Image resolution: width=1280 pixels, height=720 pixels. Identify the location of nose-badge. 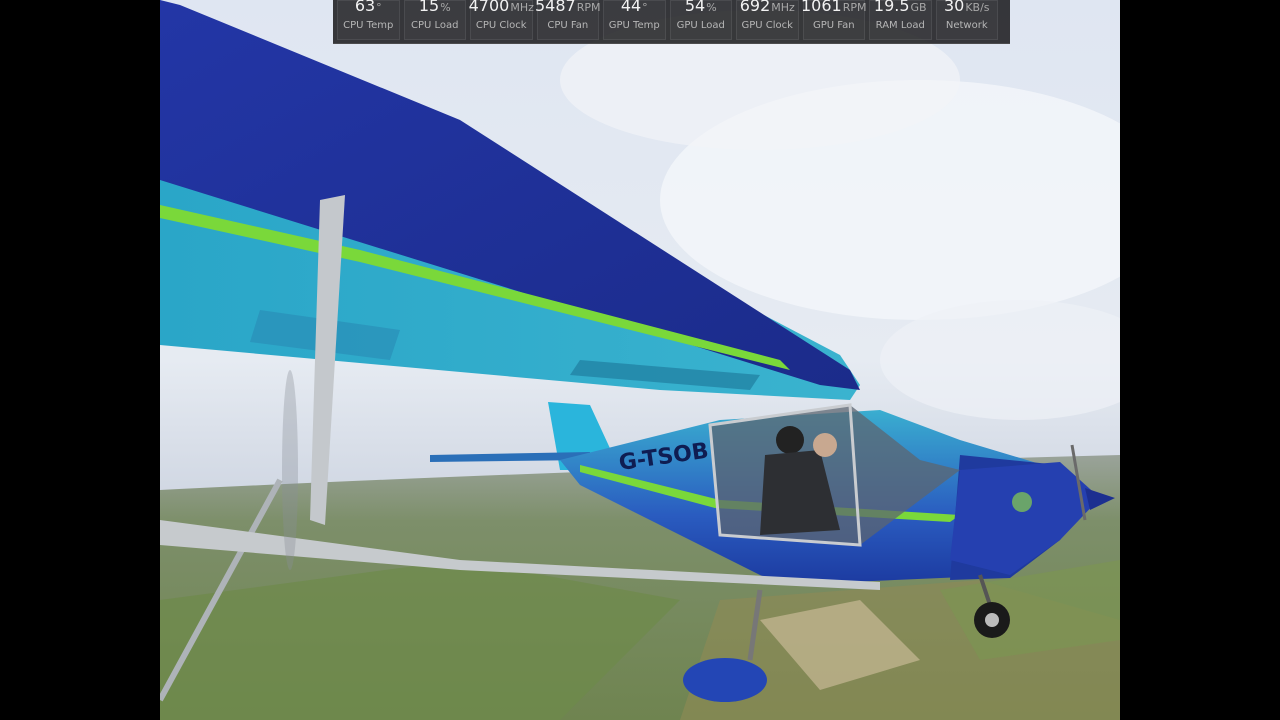
(1022, 502).